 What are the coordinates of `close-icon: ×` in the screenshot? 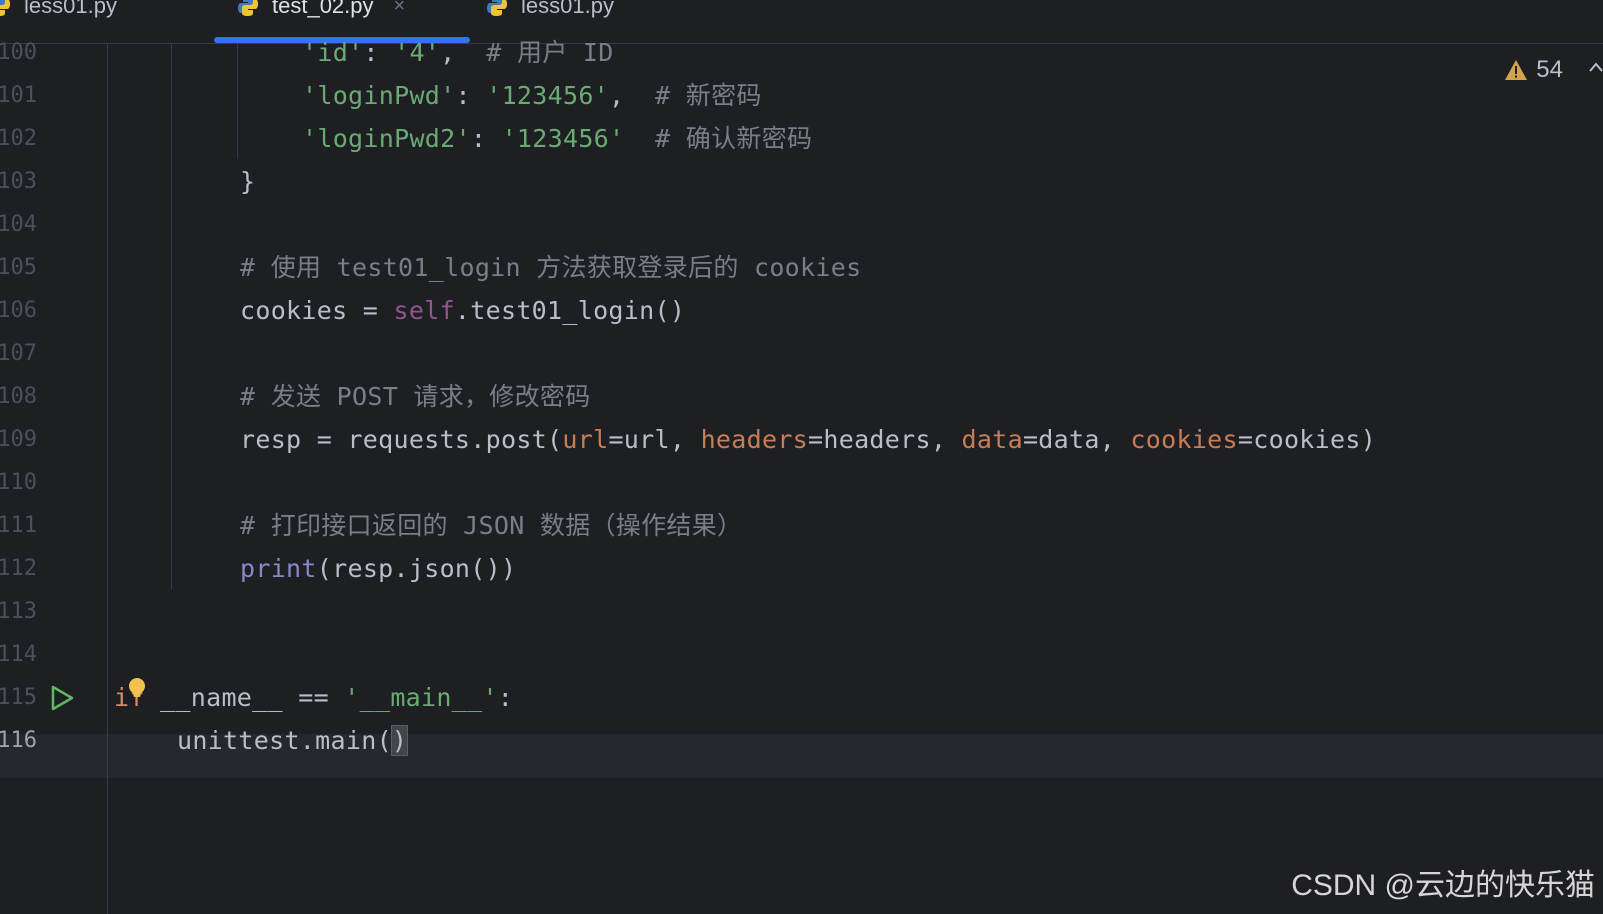 It's located at (400, 9).